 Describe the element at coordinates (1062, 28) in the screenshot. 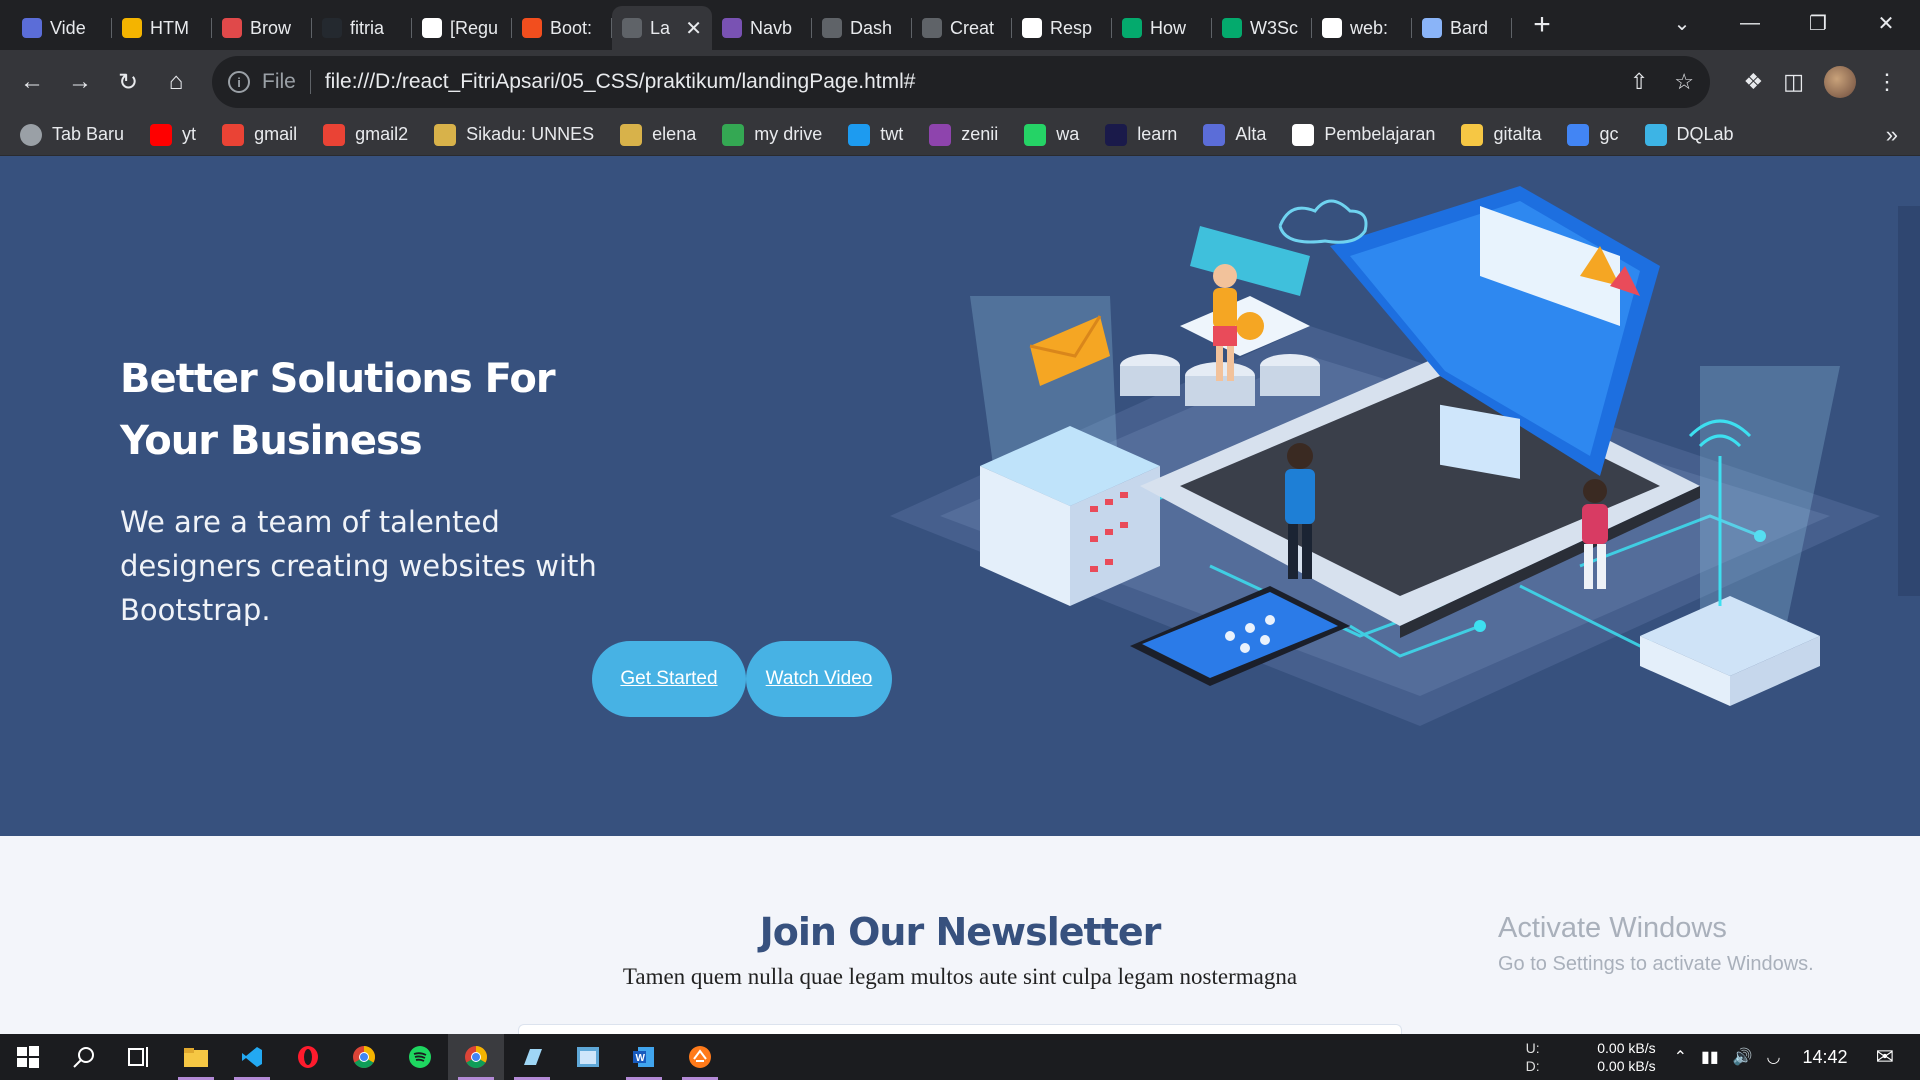

I see `browser-tab: Resp` at that location.